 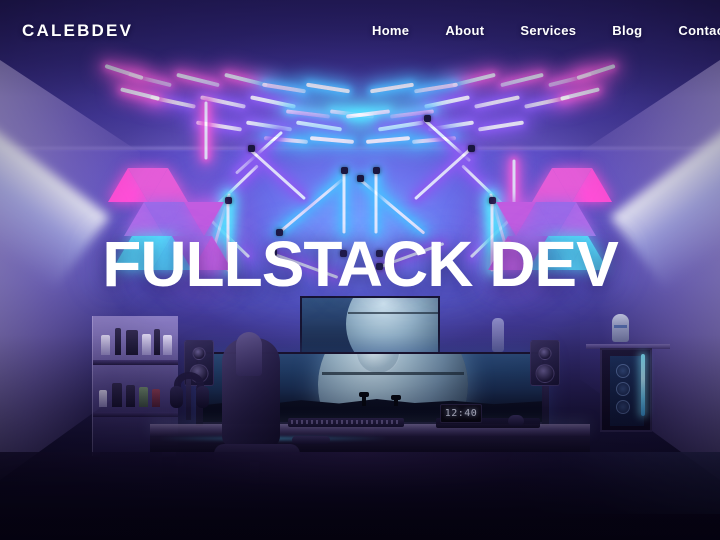 I want to click on secondary-display, so click(x=370, y=325).